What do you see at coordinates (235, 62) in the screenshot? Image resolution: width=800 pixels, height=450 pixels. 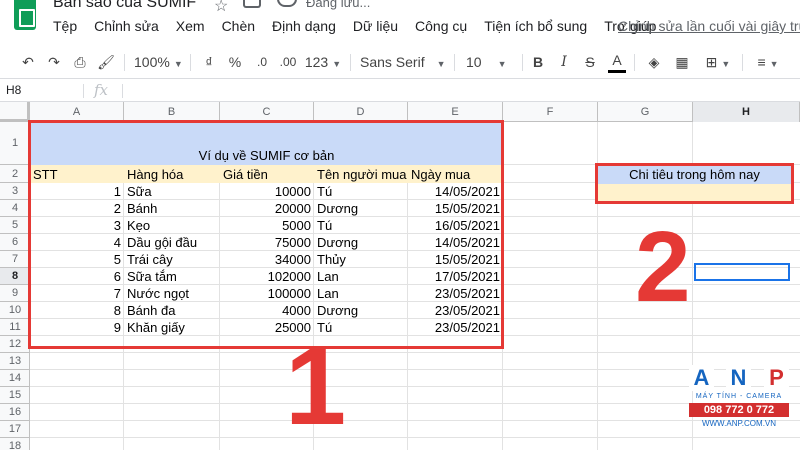 I see `percent-button: %` at bounding box center [235, 62].